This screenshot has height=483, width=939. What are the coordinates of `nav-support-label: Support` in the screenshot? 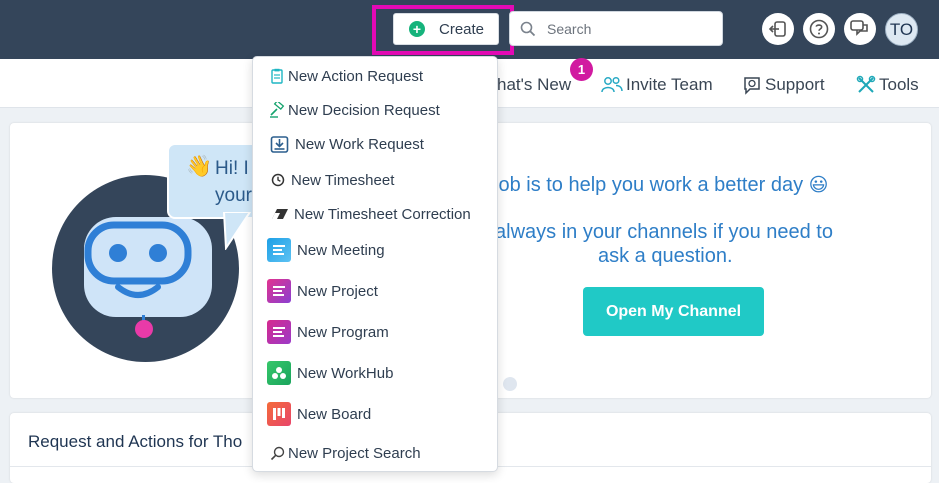 It's located at (795, 84).